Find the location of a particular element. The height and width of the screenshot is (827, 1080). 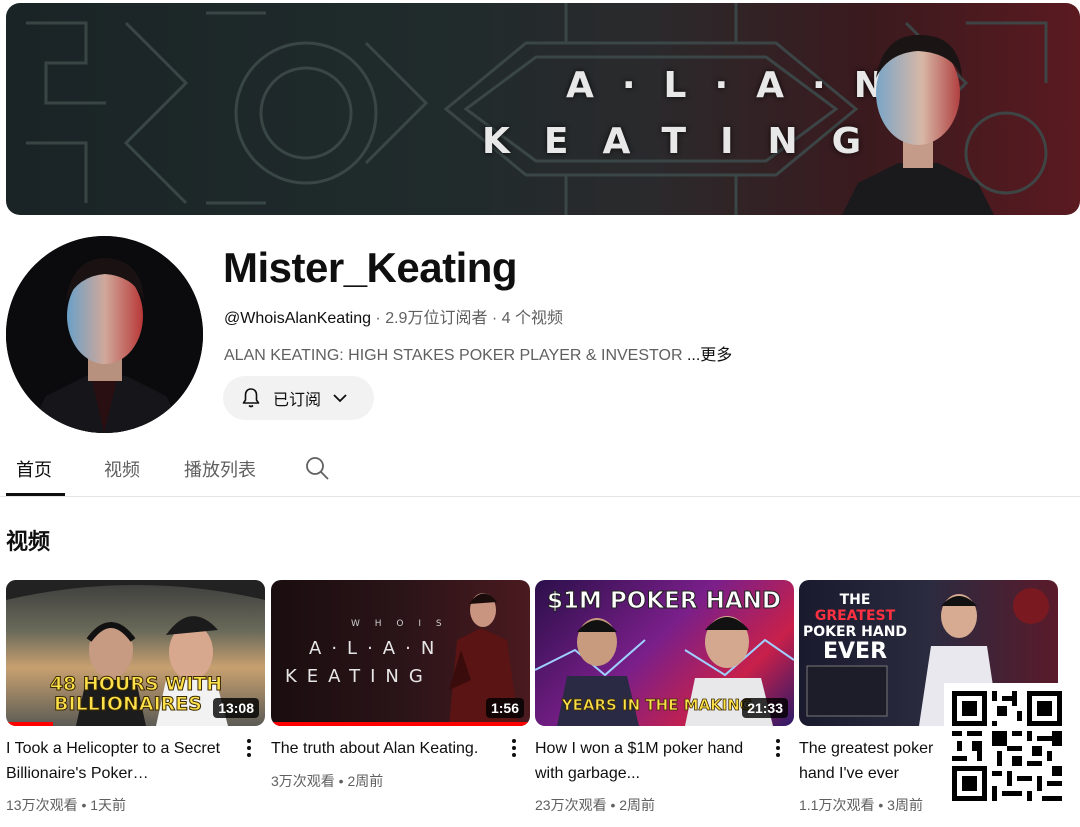

svg-text: THE is located at coordinates (855, 600).